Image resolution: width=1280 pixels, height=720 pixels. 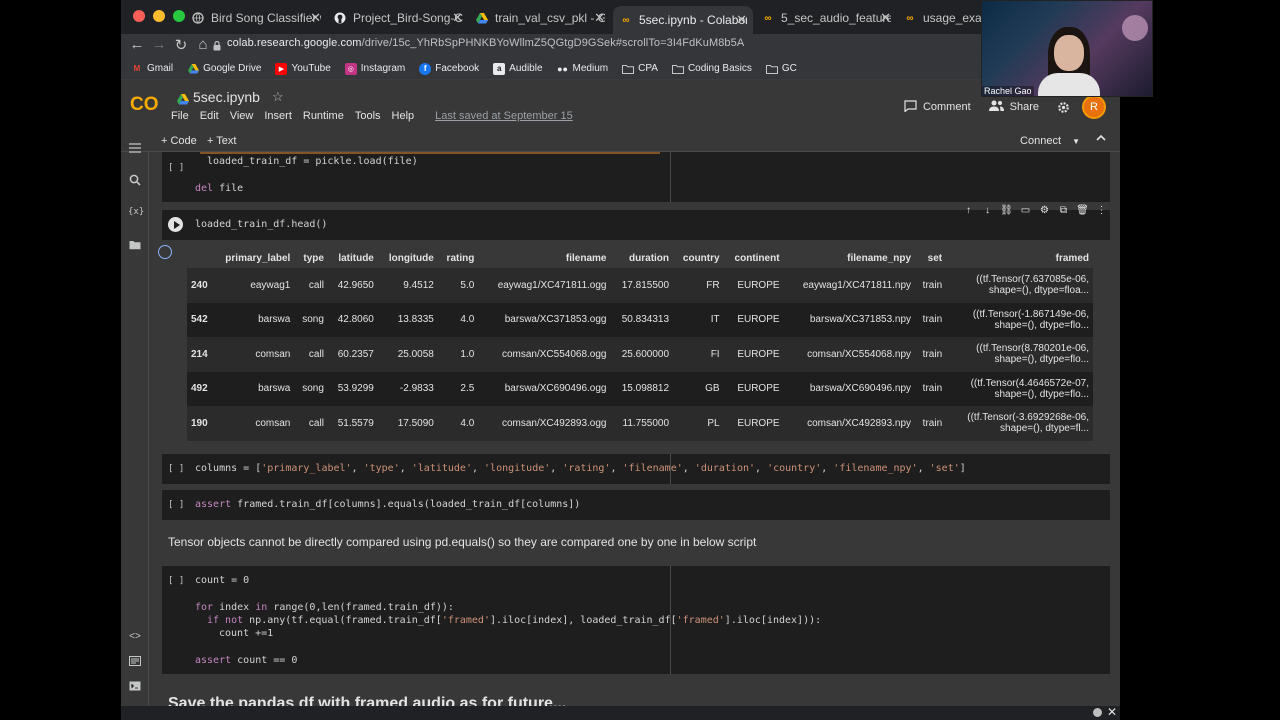 What do you see at coordinates (278, 116) in the screenshot?
I see `menu-insert: Insert` at bounding box center [278, 116].